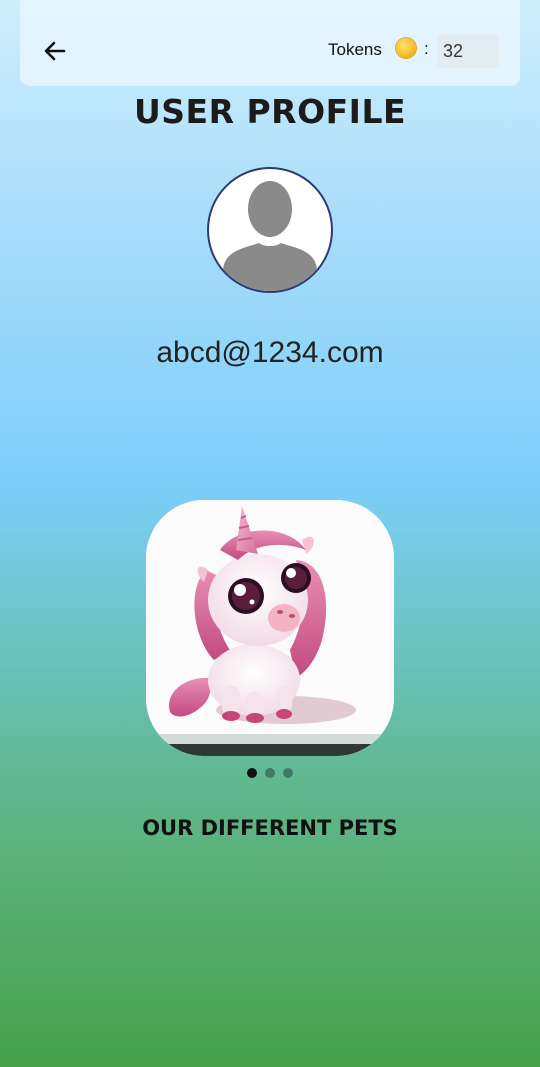 The image size is (540, 1067). Describe the element at coordinates (270, 236) in the screenshot. I see `user-silhouette-icon` at that location.